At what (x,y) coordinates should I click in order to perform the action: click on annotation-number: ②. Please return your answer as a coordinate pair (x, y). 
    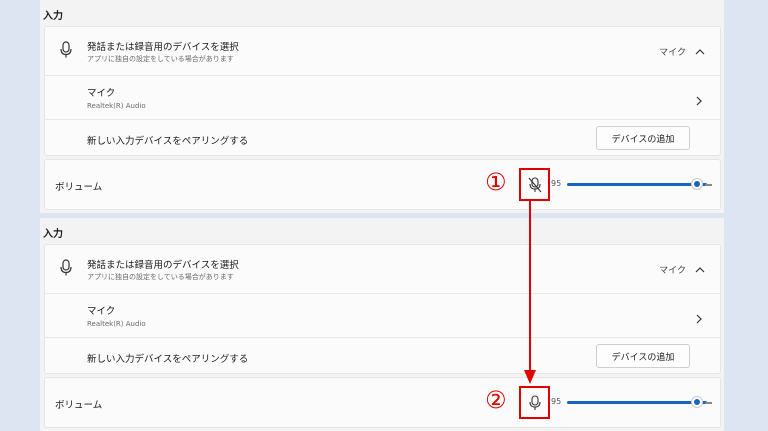
    Looking at the image, I should click on (496, 400).